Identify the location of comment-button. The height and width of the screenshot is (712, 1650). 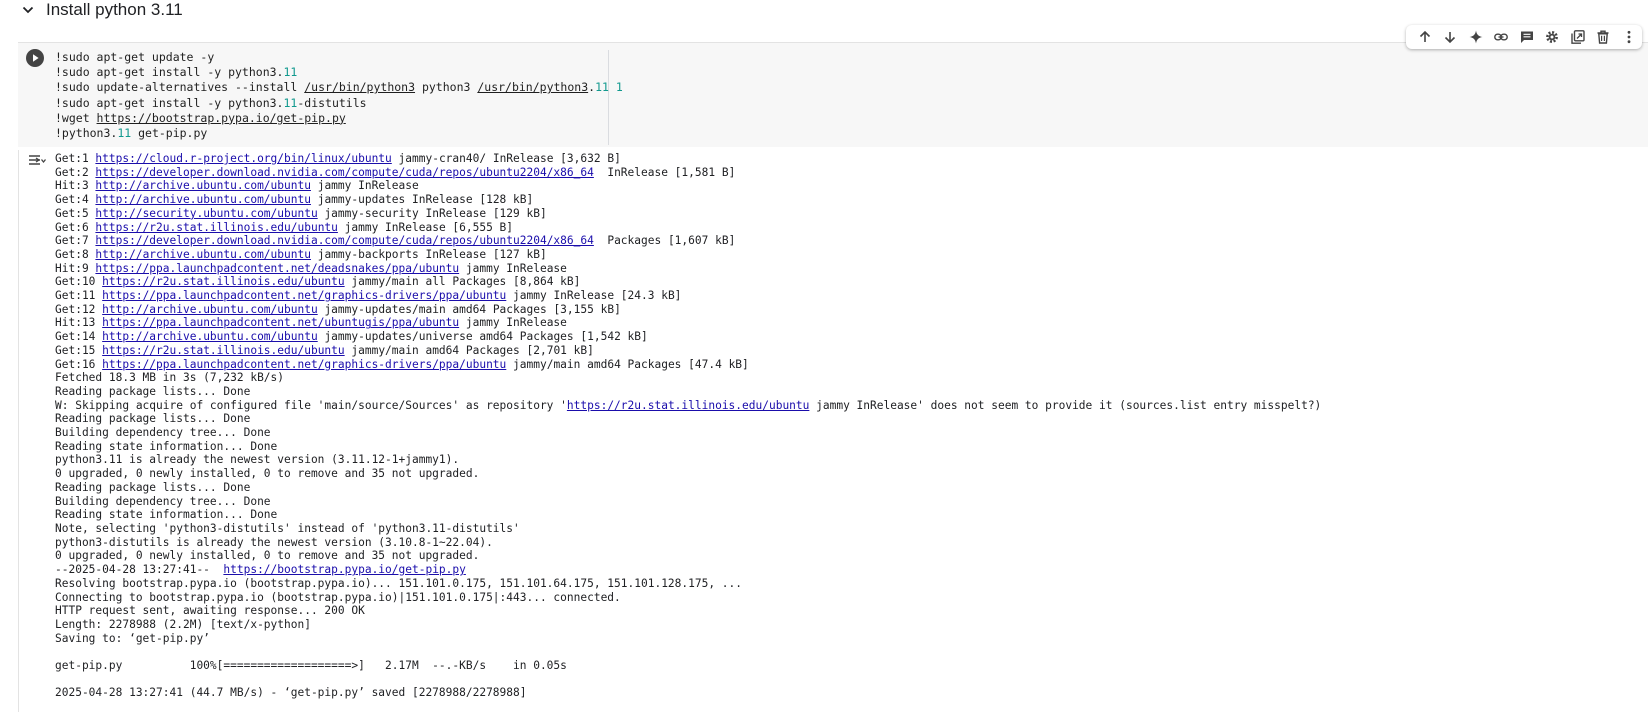
(1527, 37).